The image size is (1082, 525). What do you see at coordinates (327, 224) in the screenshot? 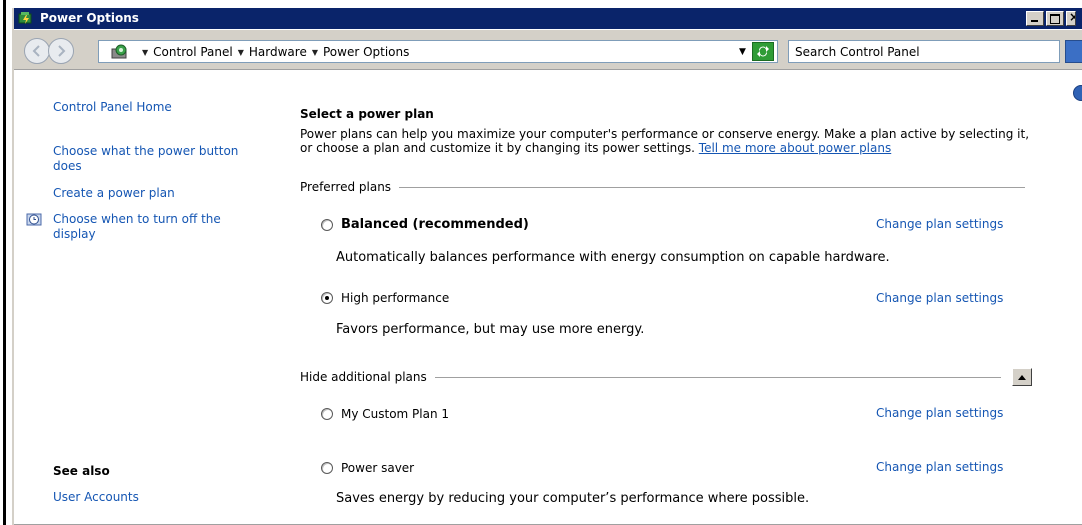
I see `radio-balanced` at bounding box center [327, 224].